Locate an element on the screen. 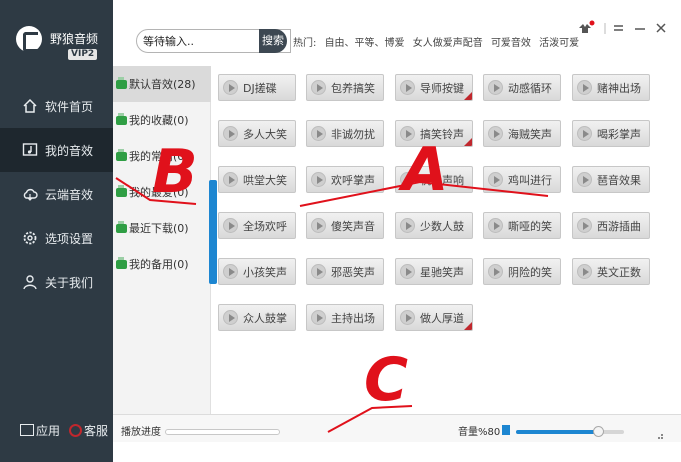 Image resolution: width=681 pixels, height=462 pixels. service-link: 客服 is located at coordinates (96, 430).